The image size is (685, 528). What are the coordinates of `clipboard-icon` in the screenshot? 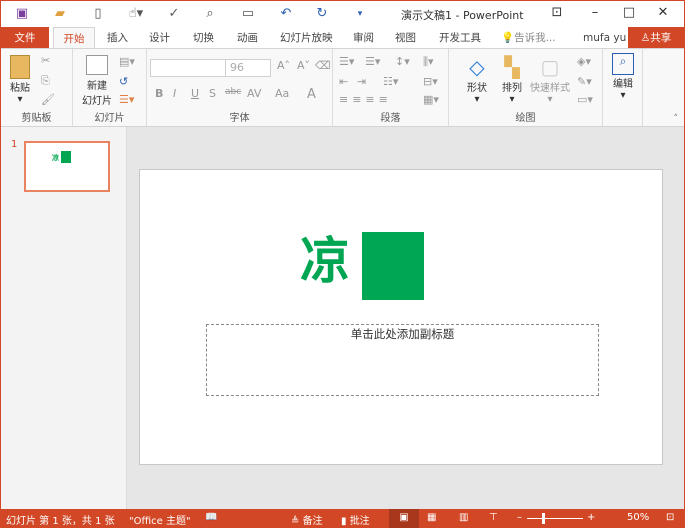 It's located at (20, 67).